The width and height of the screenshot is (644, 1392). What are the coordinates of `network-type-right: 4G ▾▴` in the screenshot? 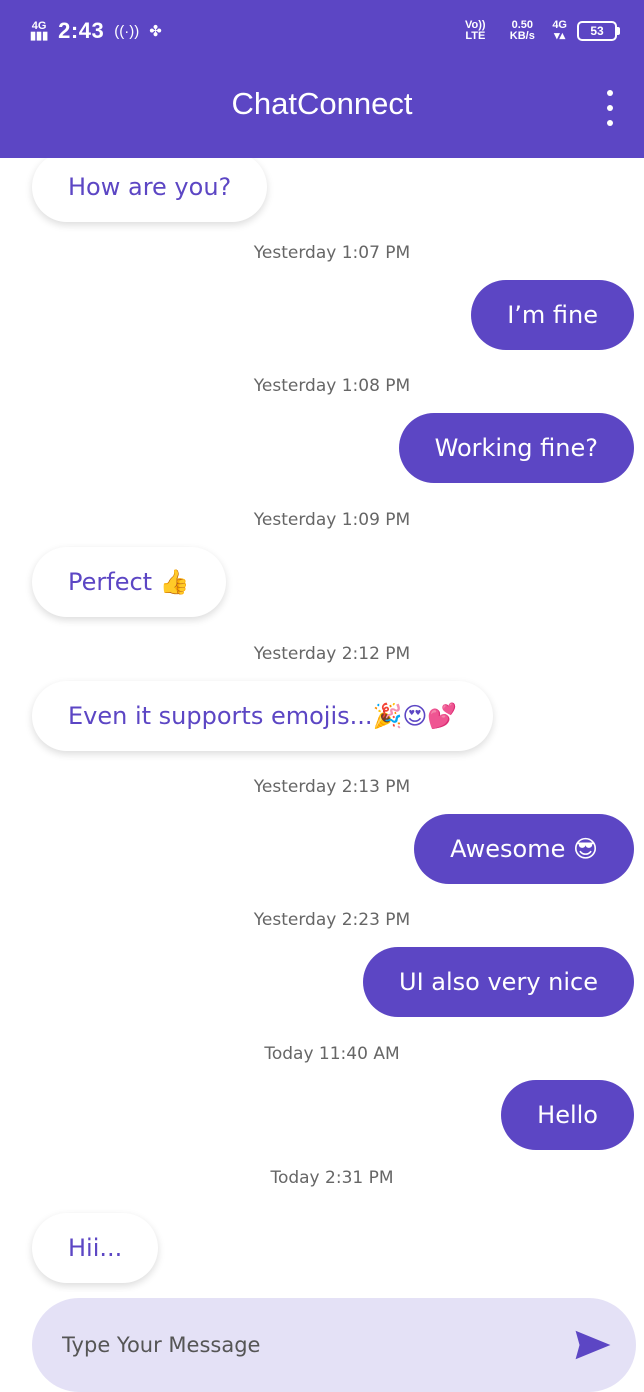 It's located at (559, 31).